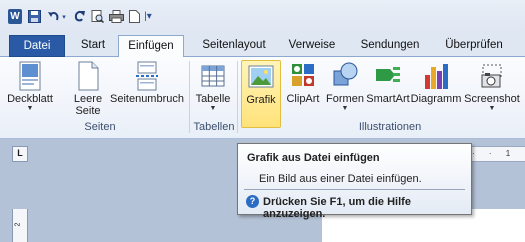 The image size is (525, 242). Describe the element at coordinates (30, 99) in the screenshot. I see `deckblatt-label: Deckblatt` at that location.